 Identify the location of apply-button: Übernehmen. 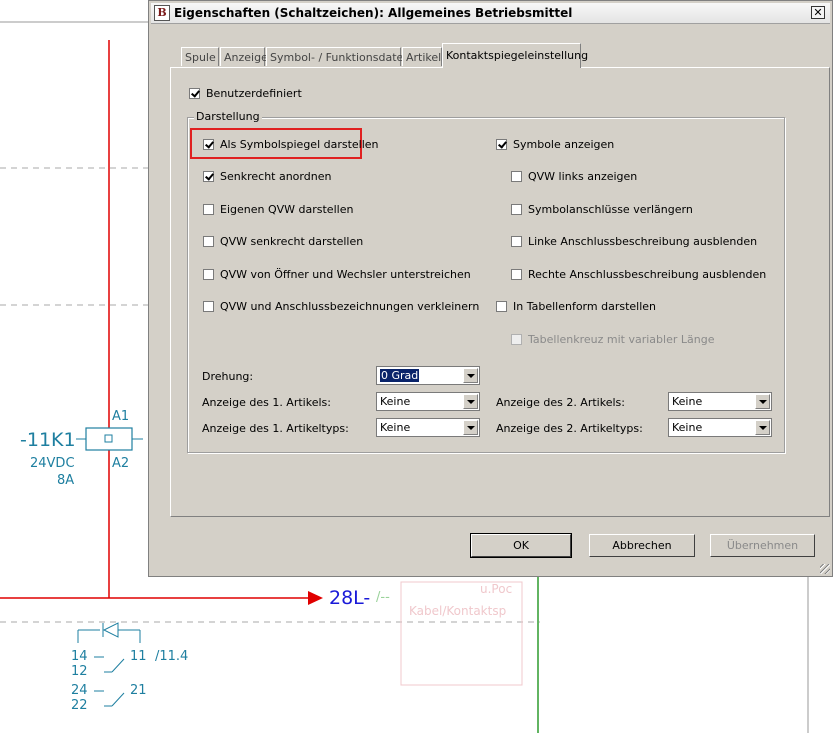
(762, 545).